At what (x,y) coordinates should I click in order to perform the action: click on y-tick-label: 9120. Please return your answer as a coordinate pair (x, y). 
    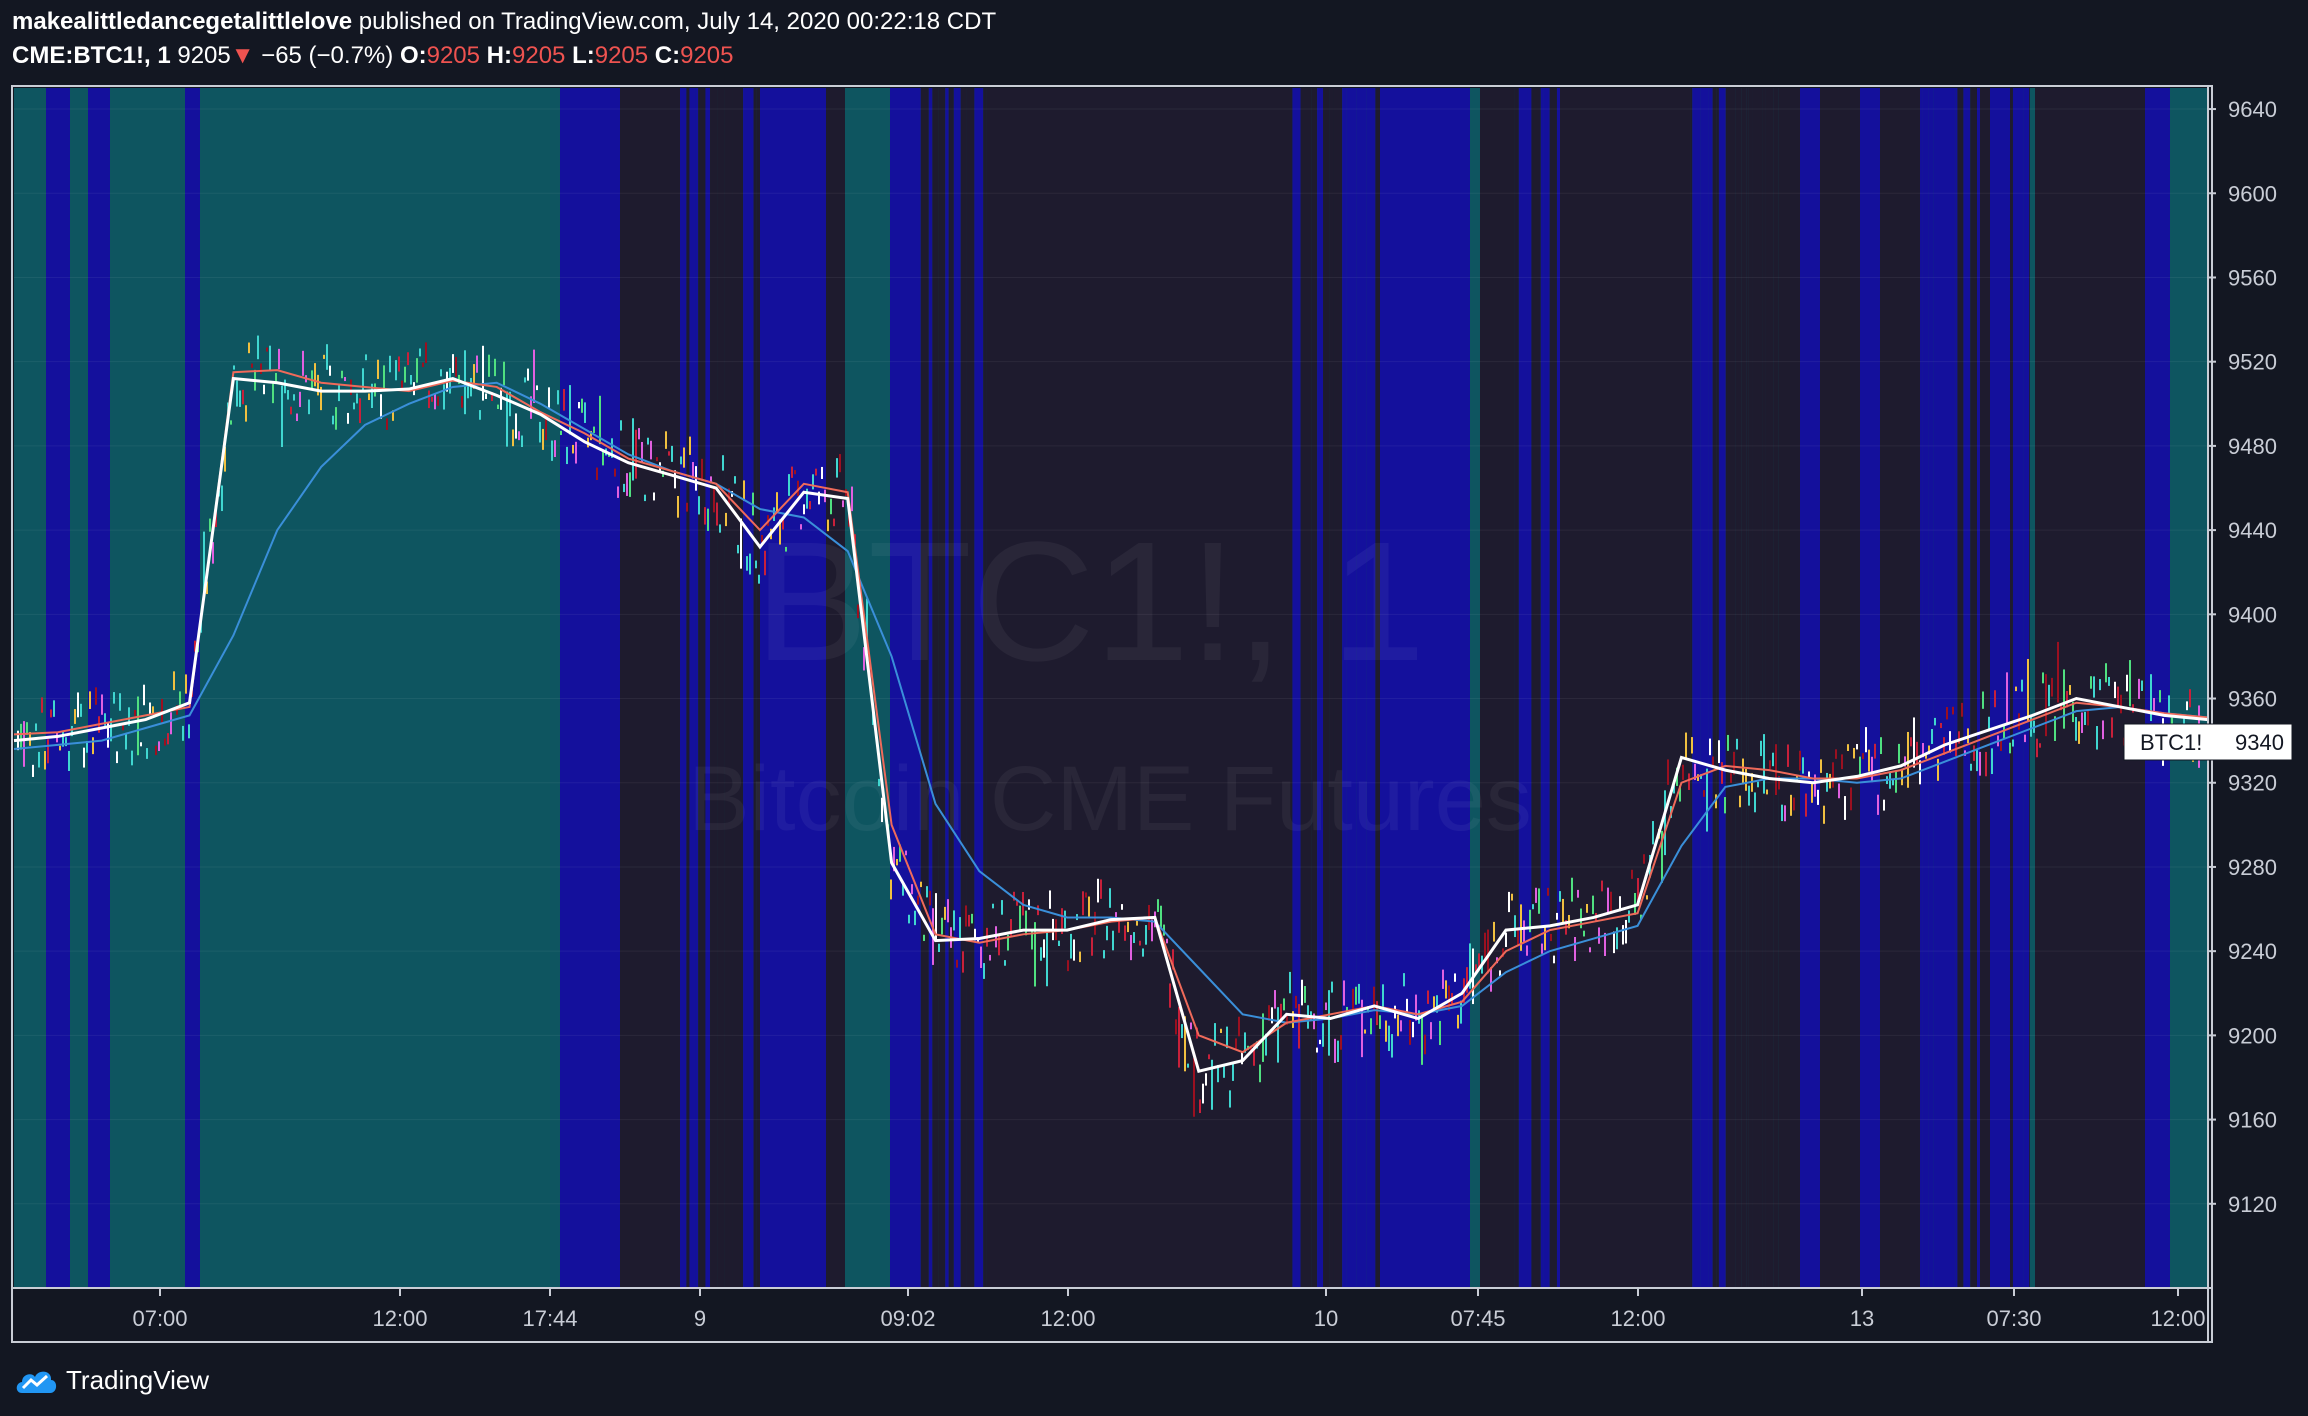
    Looking at the image, I should click on (2252, 1204).